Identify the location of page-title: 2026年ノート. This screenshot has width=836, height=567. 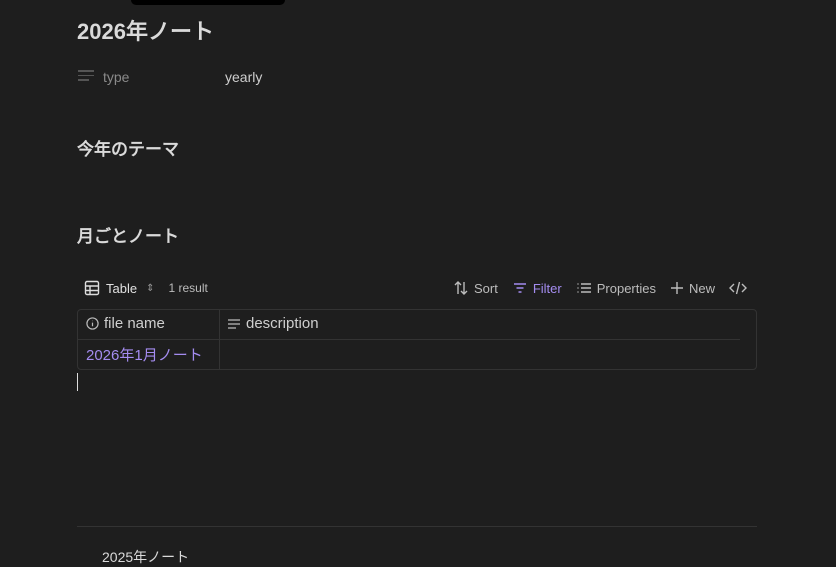
(145, 31).